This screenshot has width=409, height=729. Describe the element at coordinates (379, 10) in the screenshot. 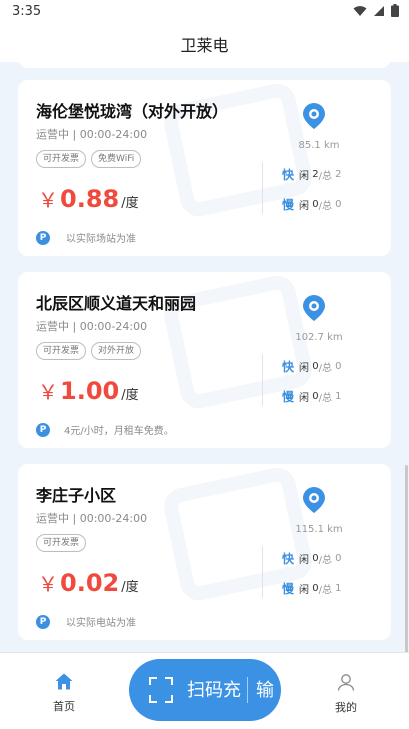

I see `signal-icon` at that location.